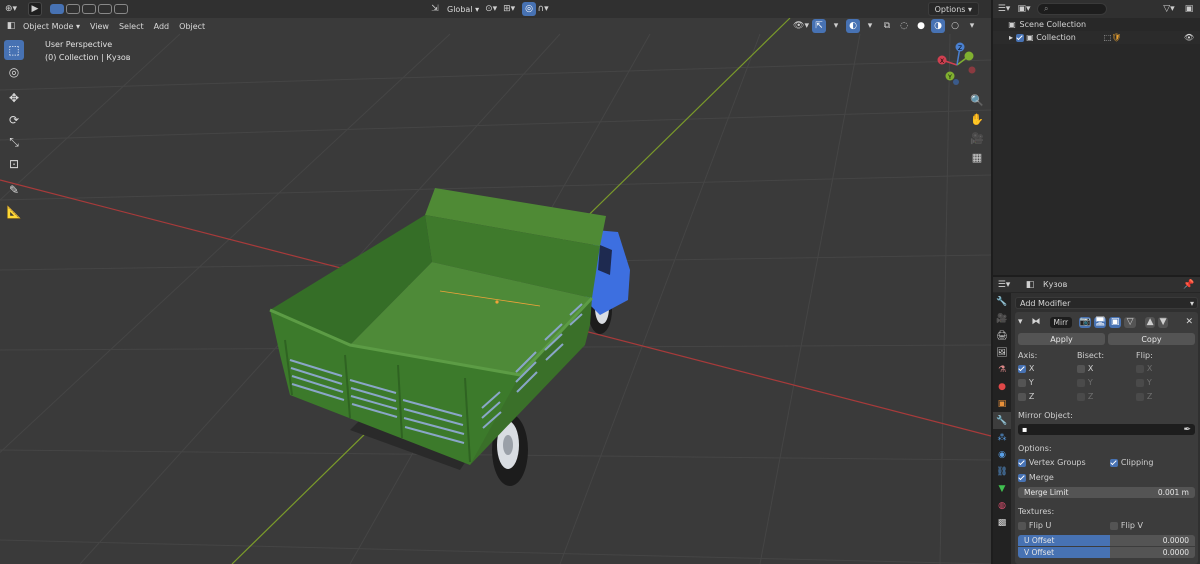 The image size is (1200, 564). What do you see at coordinates (1002, 335) in the screenshot?
I see `output-tab-icon: 🖨` at bounding box center [1002, 335].